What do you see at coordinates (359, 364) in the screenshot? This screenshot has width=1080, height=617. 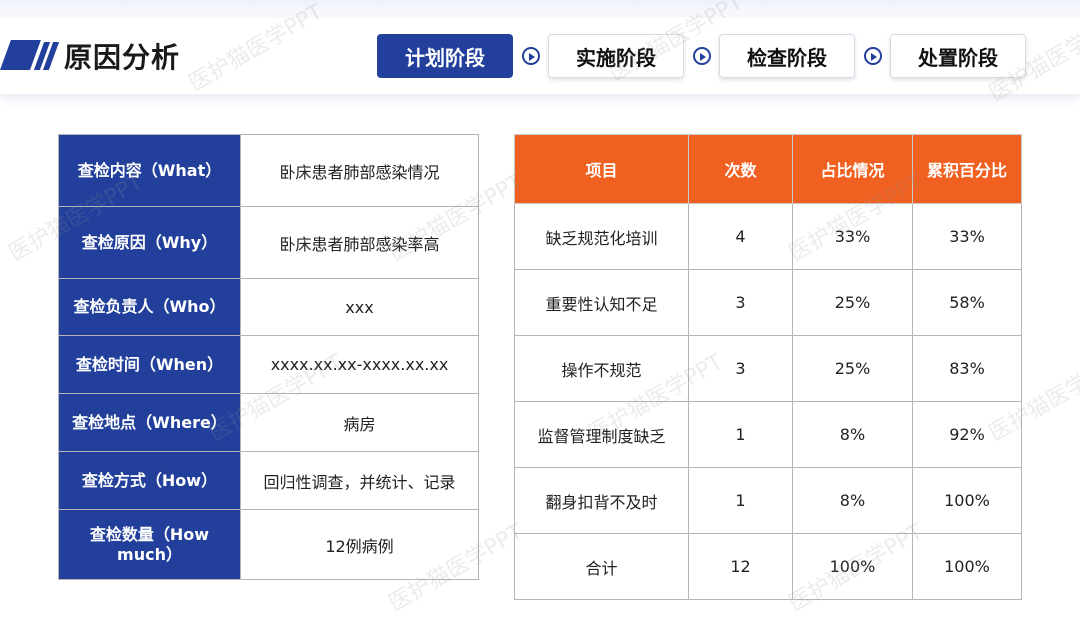 I see `row-value: xxxx.xx.xx-xxxx.xx.xx` at bounding box center [359, 364].